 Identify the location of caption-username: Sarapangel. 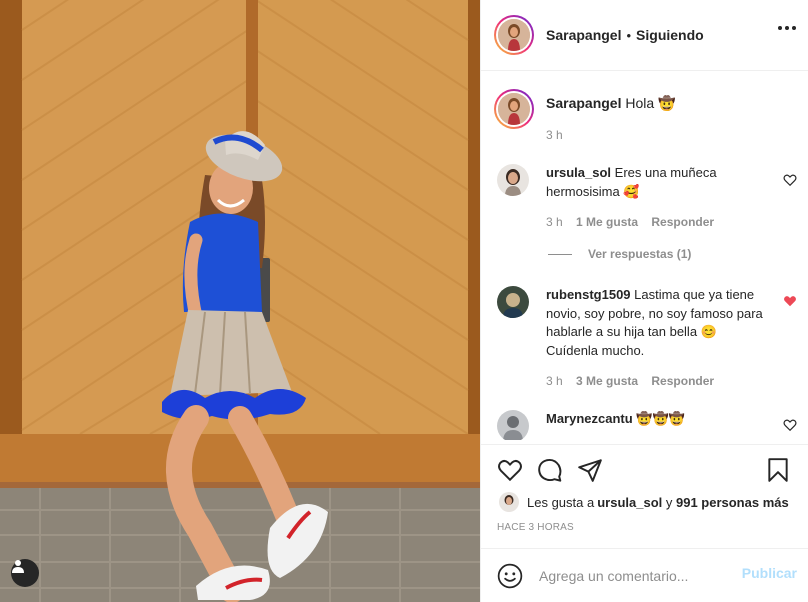
(583, 103).